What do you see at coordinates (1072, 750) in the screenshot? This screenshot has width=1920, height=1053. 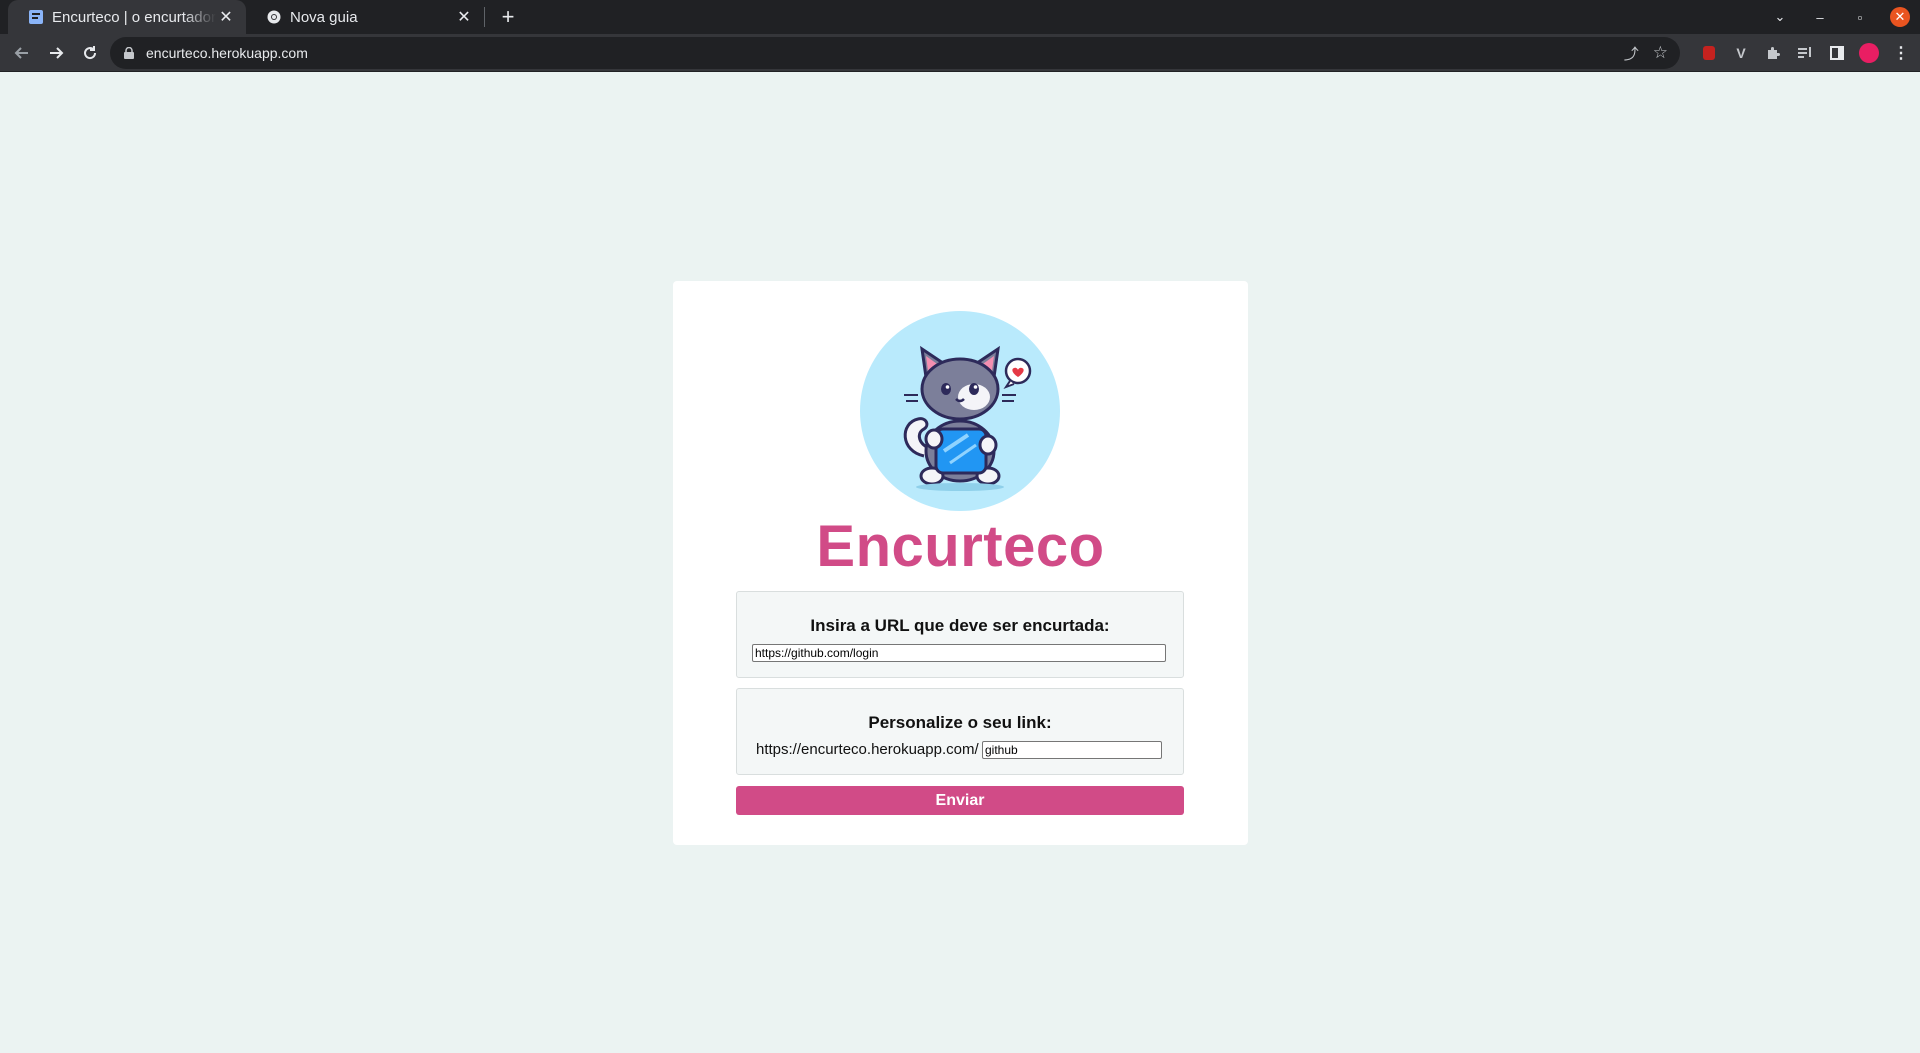 I see `custom-slug-input` at bounding box center [1072, 750].